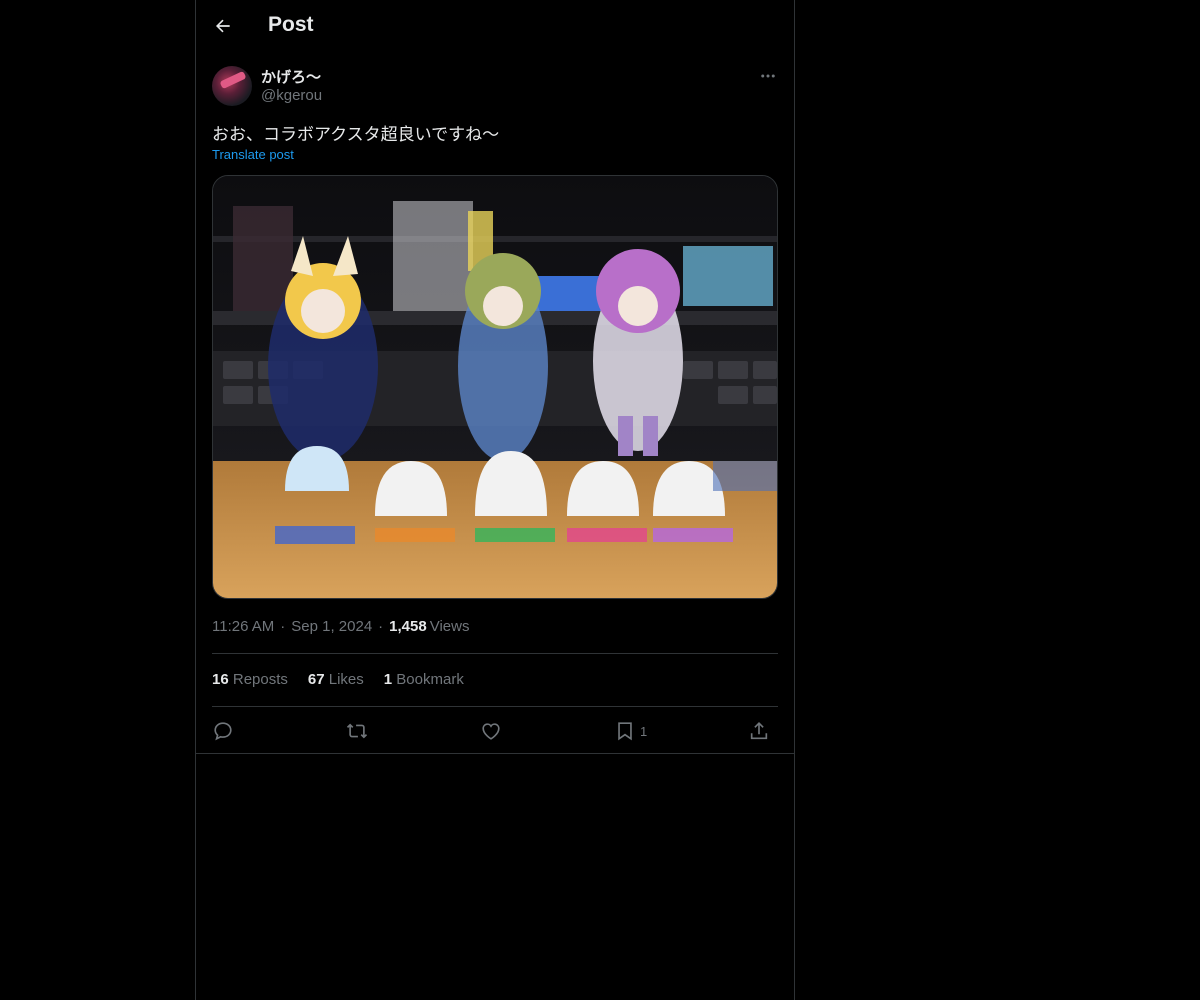  Describe the element at coordinates (346, 679) in the screenshot. I see `likes-label: Likes` at that location.